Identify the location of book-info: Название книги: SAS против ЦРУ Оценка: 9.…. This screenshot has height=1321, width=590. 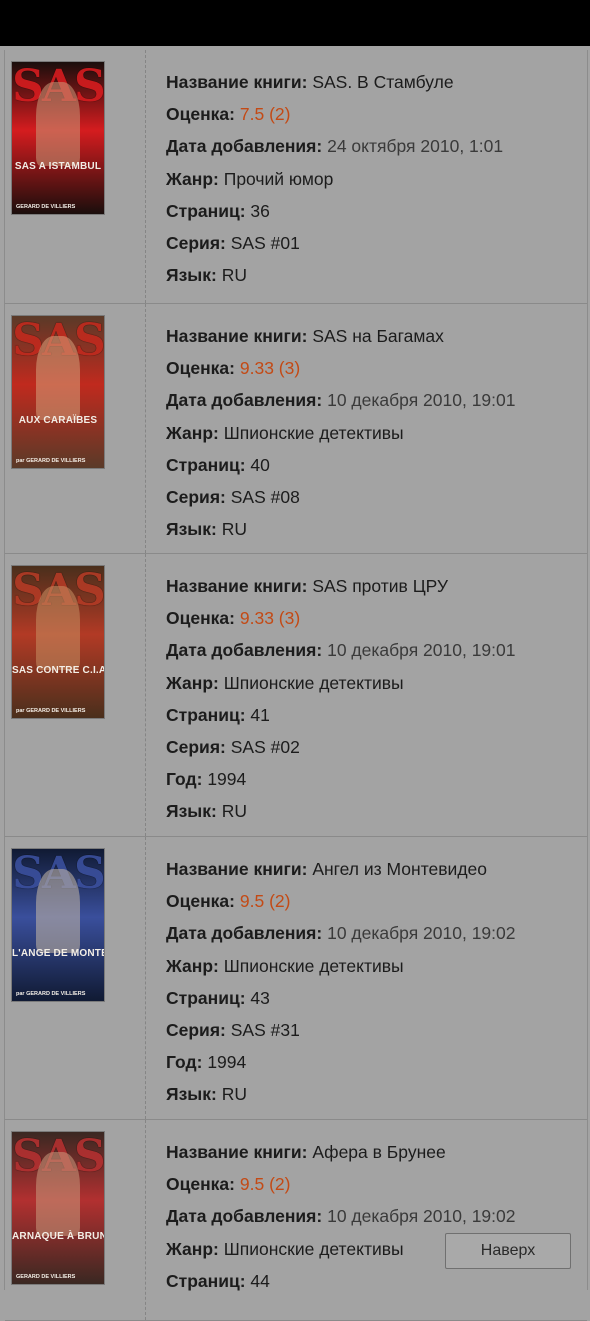
(372, 699).